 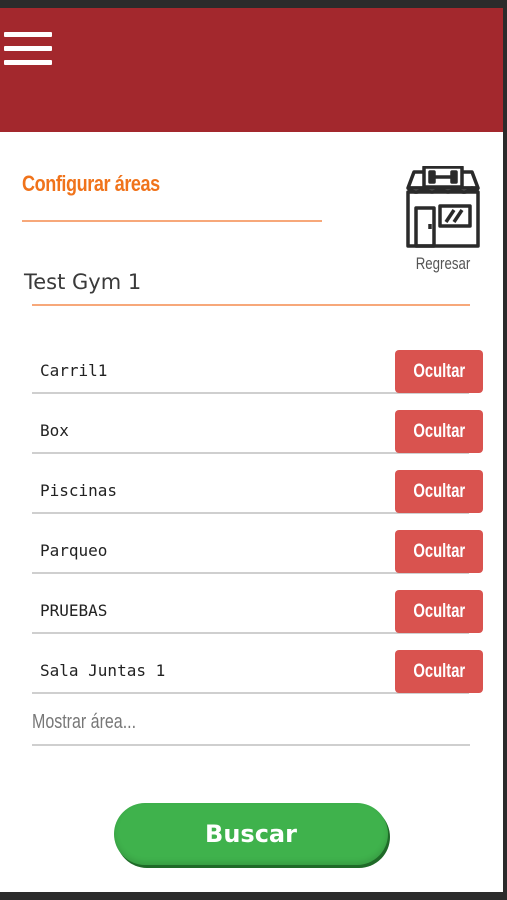 I want to click on list-item: Carril1 Ocultar, so click(x=257, y=364).